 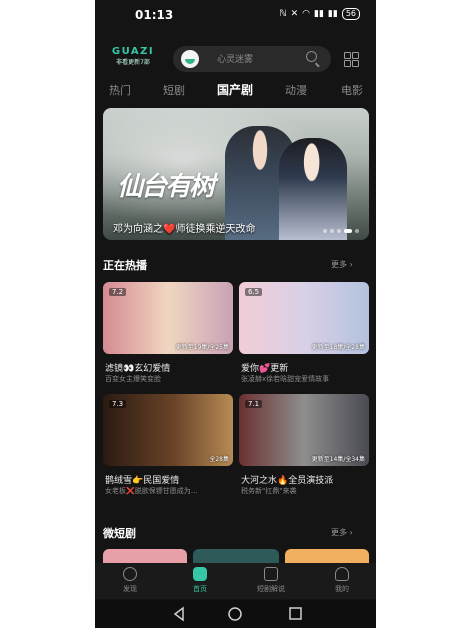 What do you see at coordinates (168, 318) in the screenshot?
I see `drama-thumbnail: 7.2 更新至19集/全25集` at bounding box center [168, 318].